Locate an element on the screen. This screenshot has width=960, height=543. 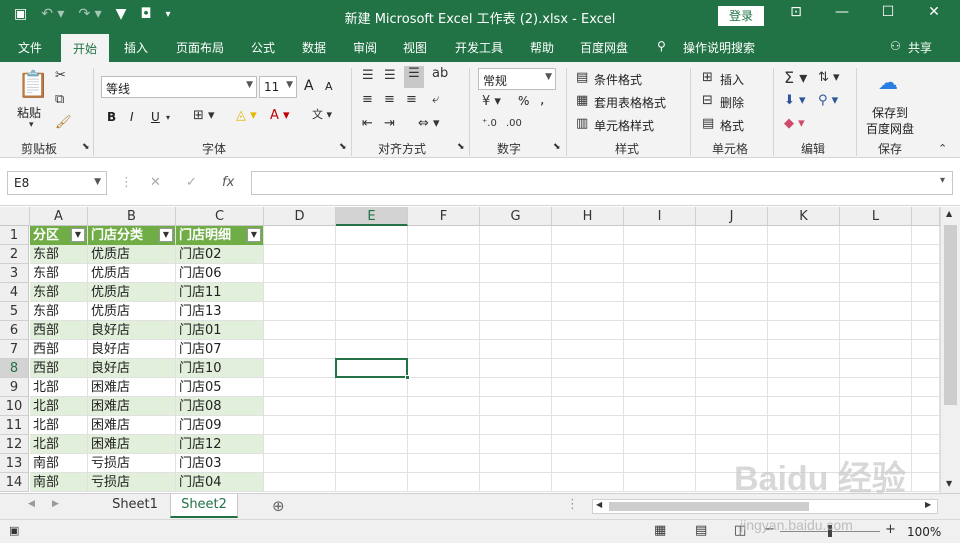
share-button: 共享 is located at coordinates (920, 47).